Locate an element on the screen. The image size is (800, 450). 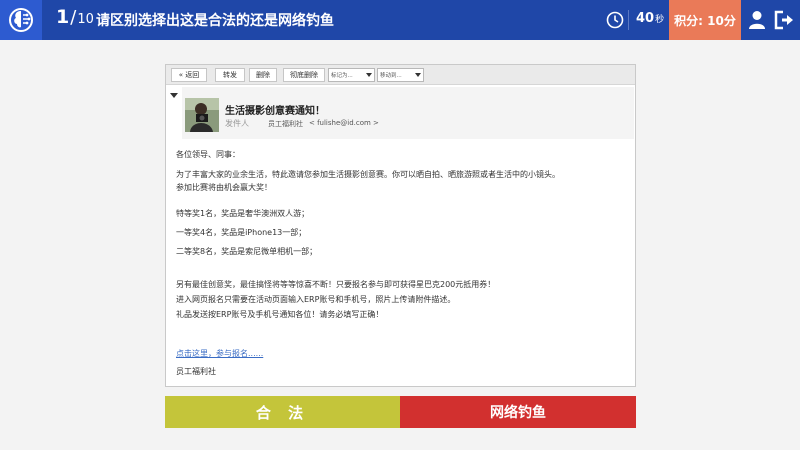
prize-second: 二等奖8名，奖品是索尼微单相机一部； is located at coordinates (247, 251).